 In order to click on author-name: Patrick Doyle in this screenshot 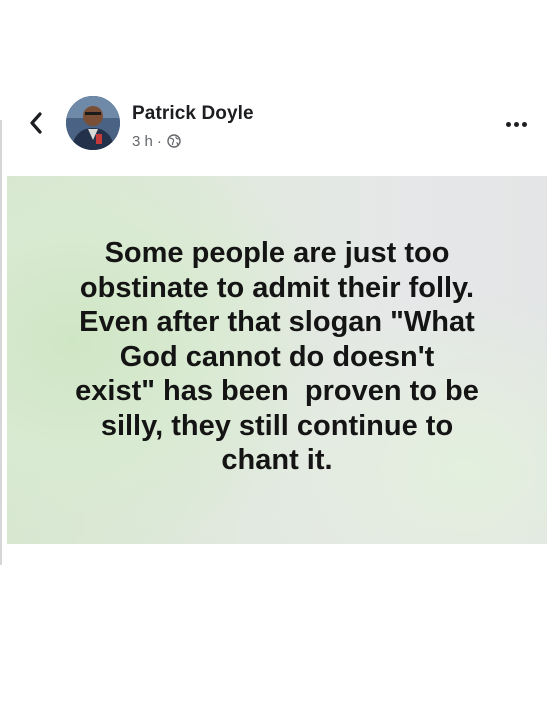, I will do `click(193, 114)`.